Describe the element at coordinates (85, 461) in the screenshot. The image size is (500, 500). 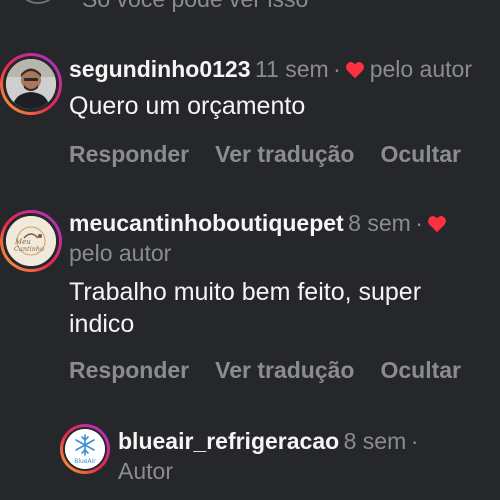
I see `svg-text: BlueAir` at that location.